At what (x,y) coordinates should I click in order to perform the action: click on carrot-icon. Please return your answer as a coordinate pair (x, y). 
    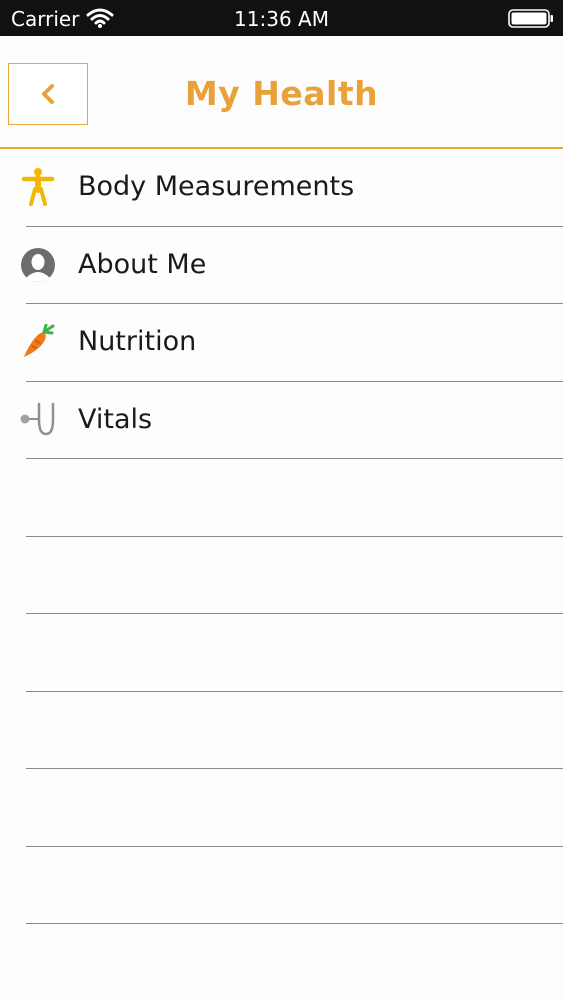
    Looking at the image, I should click on (38, 342).